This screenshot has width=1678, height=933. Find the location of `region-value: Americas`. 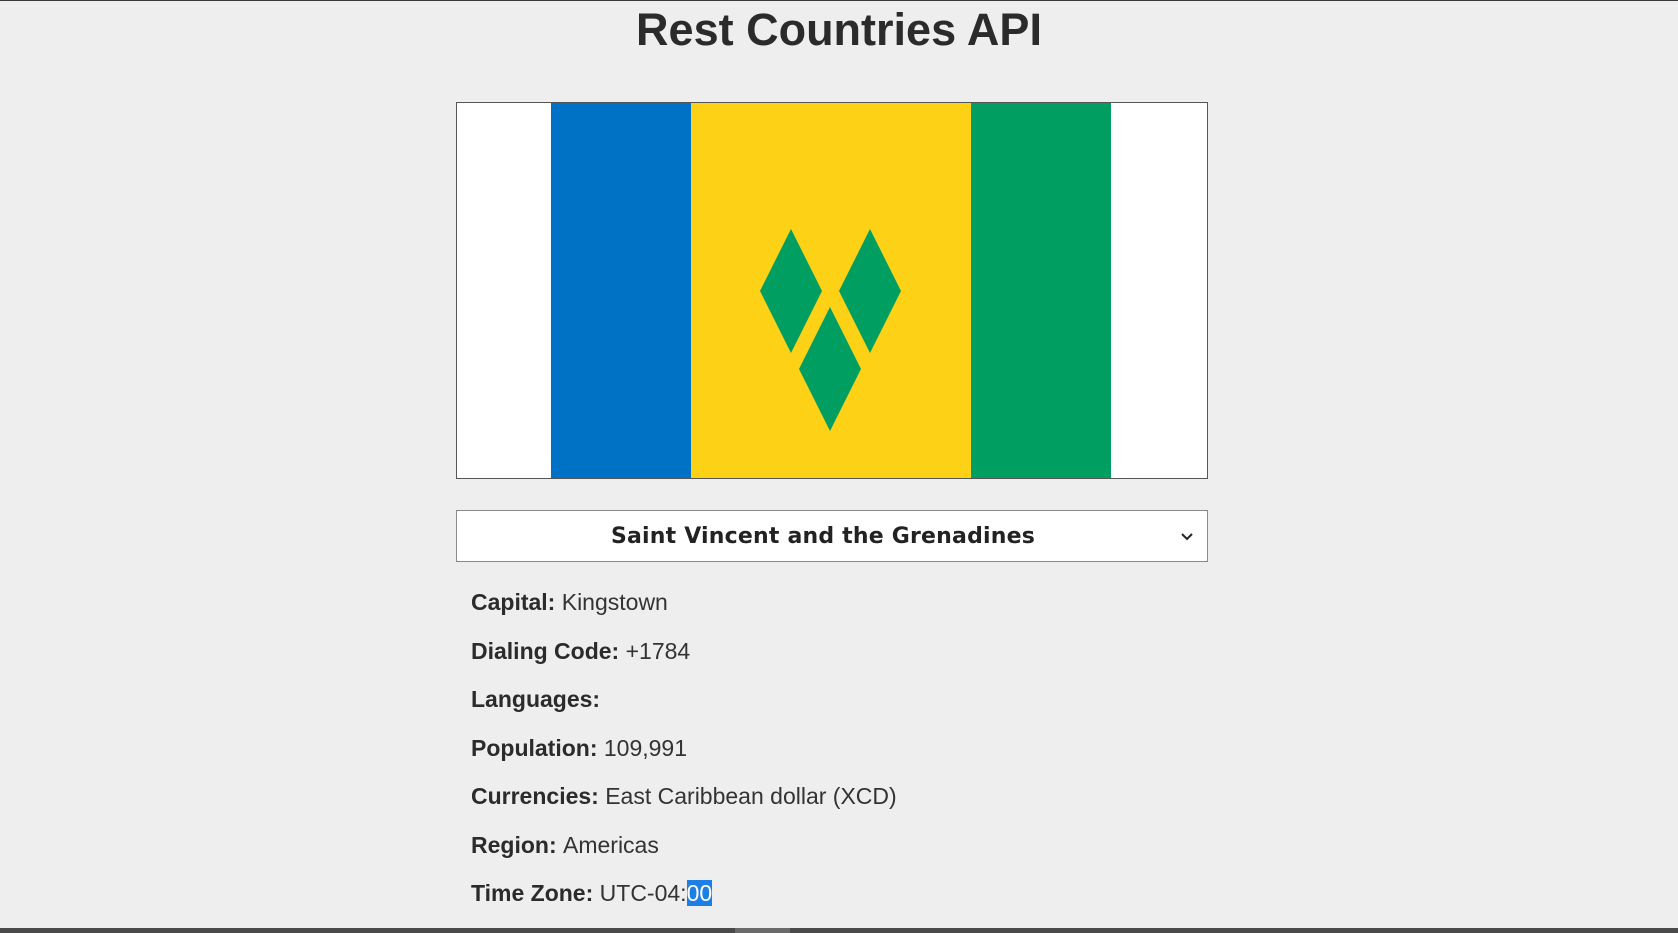

region-value: Americas is located at coordinates (611, 844).